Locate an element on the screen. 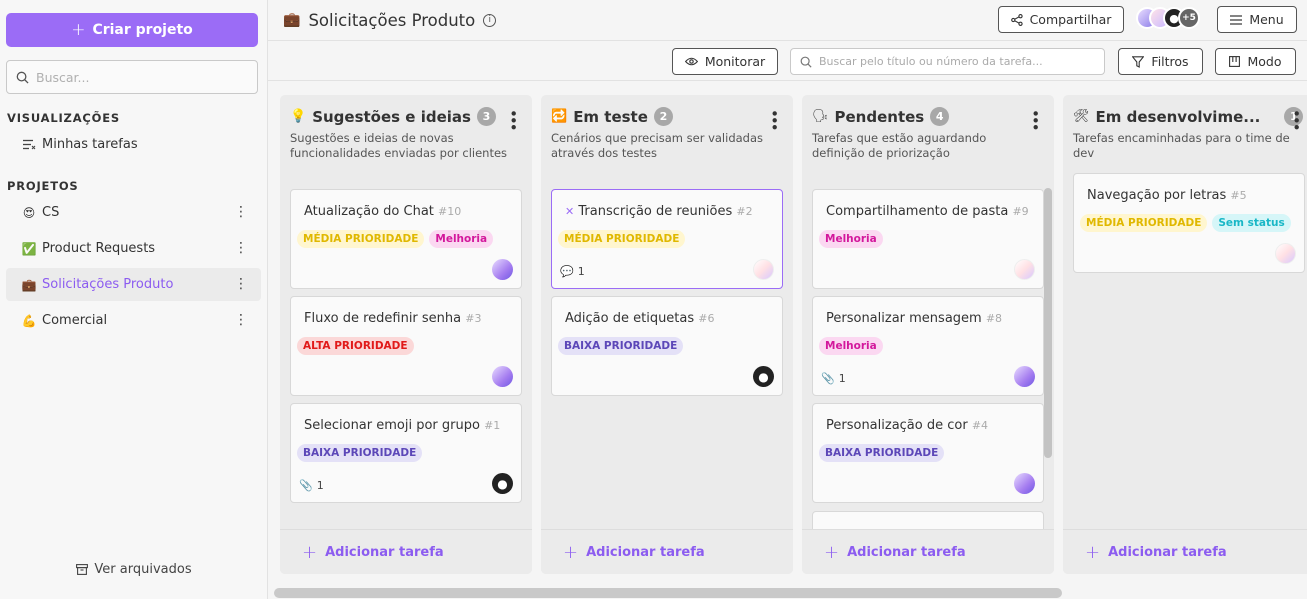 The width and height of the screenshot is (1307, 599). status-tag: Sem status is located at coordinates (1251, 223).